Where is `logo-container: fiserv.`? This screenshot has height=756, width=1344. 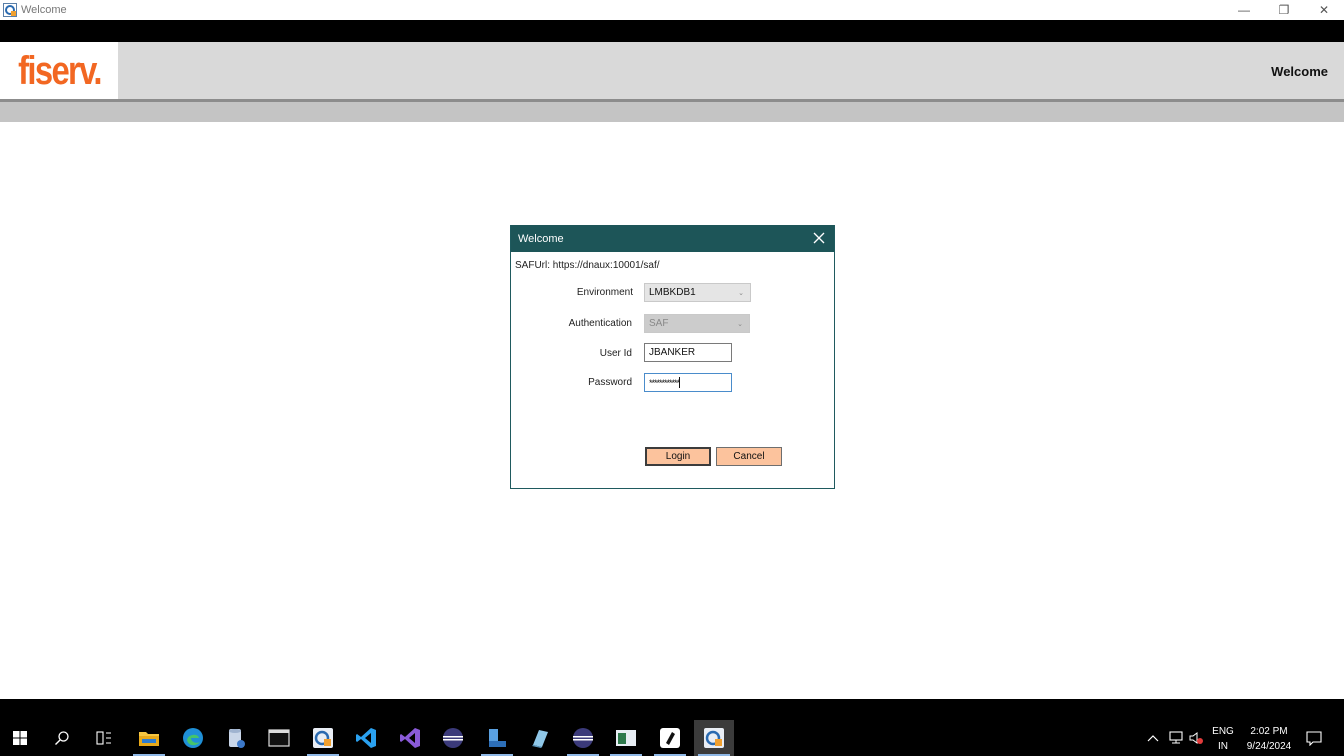 logo-container: fiserv. is located at coordinates (59, 70).